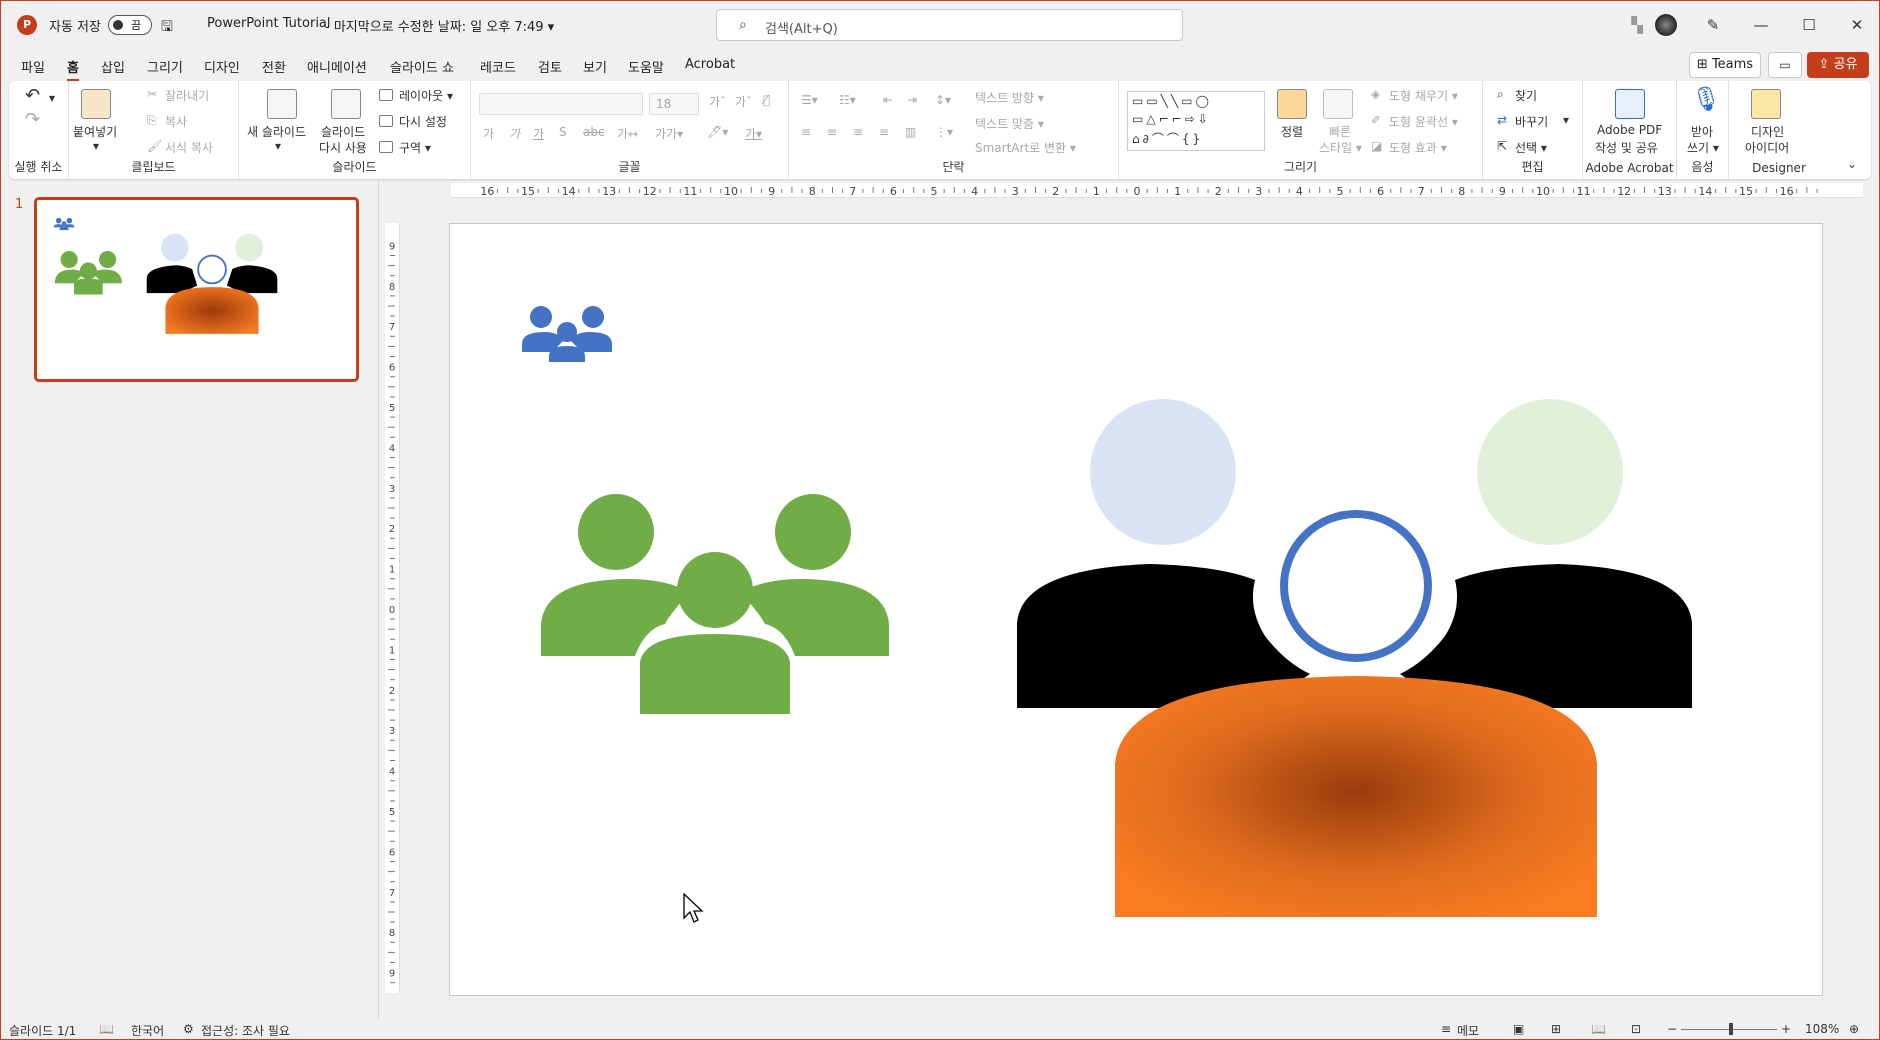 This screenshot has width=1880, height=1040. What do you see at coordinates (1626, 147) in the screenshot?
I see `pdf-label-2: 작성 및 공유` at bounding box center [1626, 147].